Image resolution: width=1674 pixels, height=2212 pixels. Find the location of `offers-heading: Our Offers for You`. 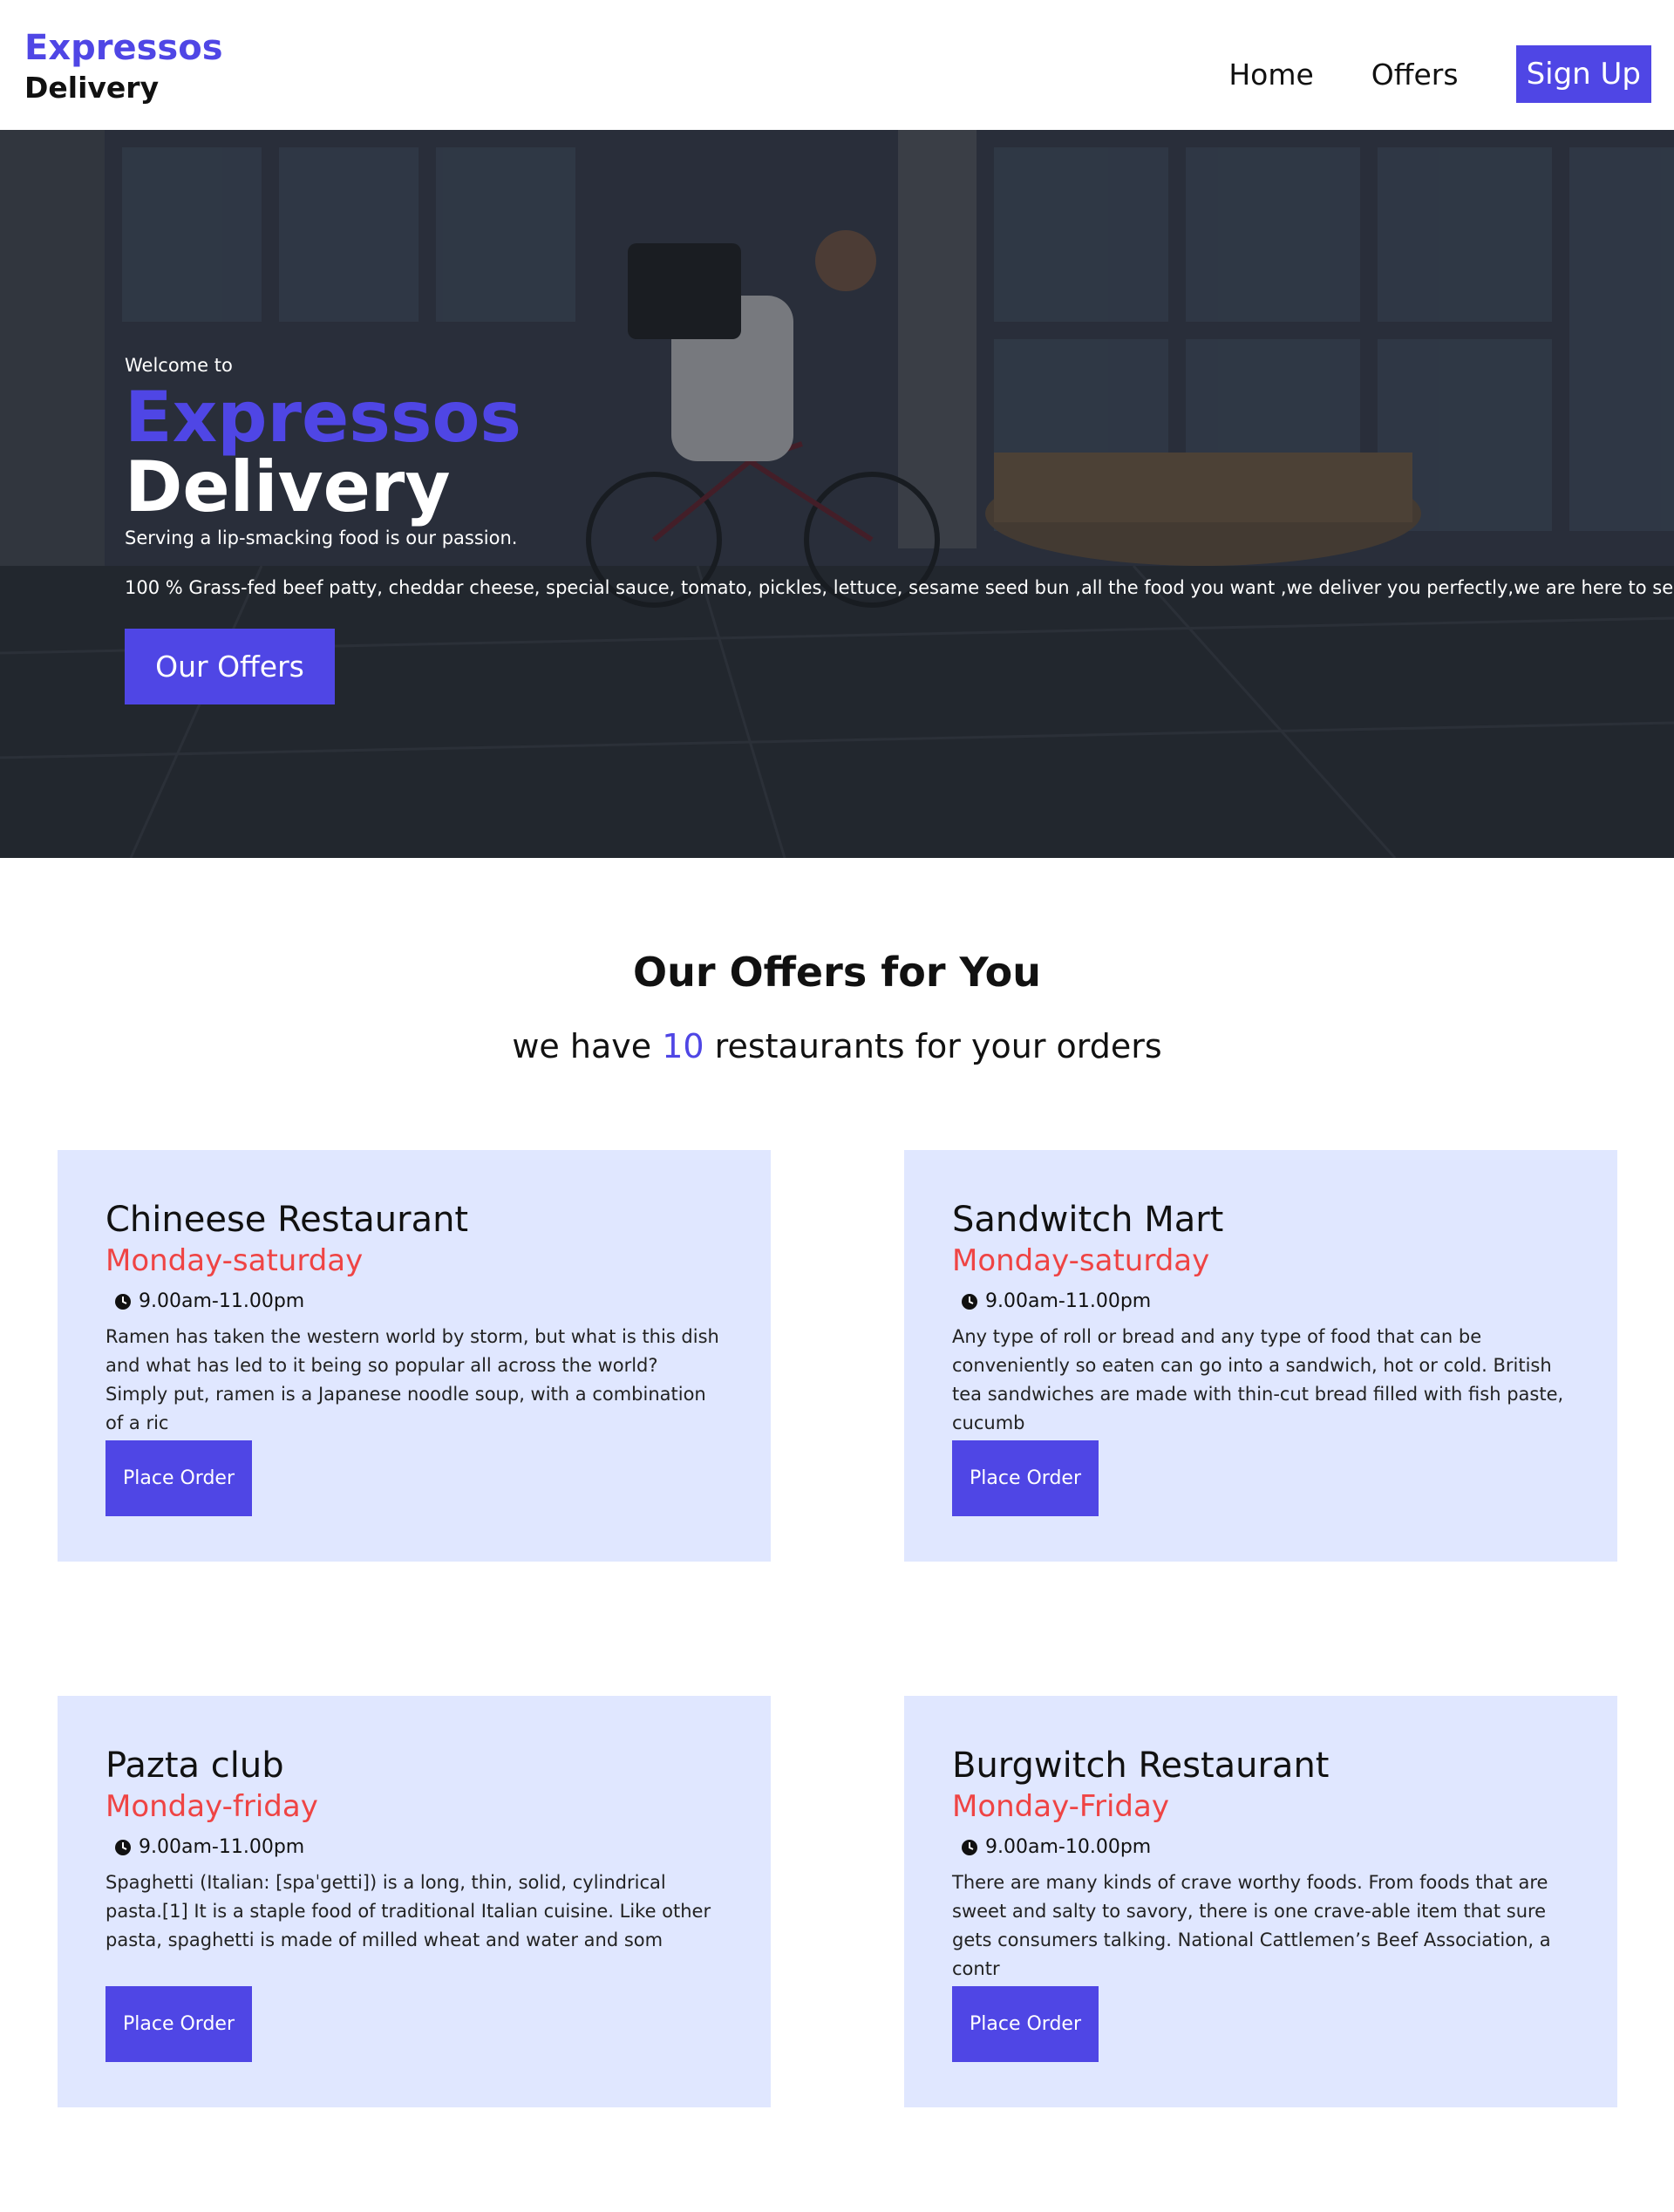

offers-heading: Our Offers for You is located at coordinates (837, 972).